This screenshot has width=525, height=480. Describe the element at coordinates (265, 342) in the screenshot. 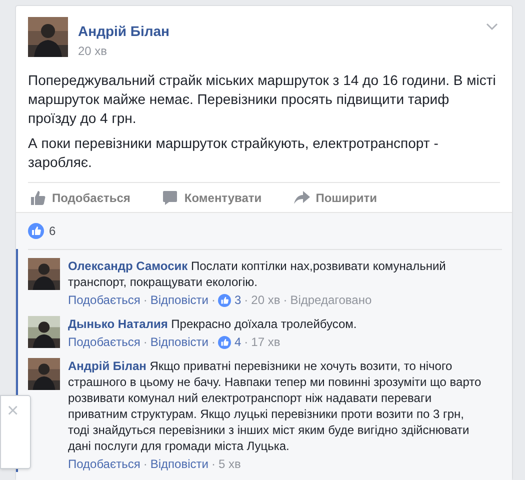

I see `comment-time: 17 хв` at that location.